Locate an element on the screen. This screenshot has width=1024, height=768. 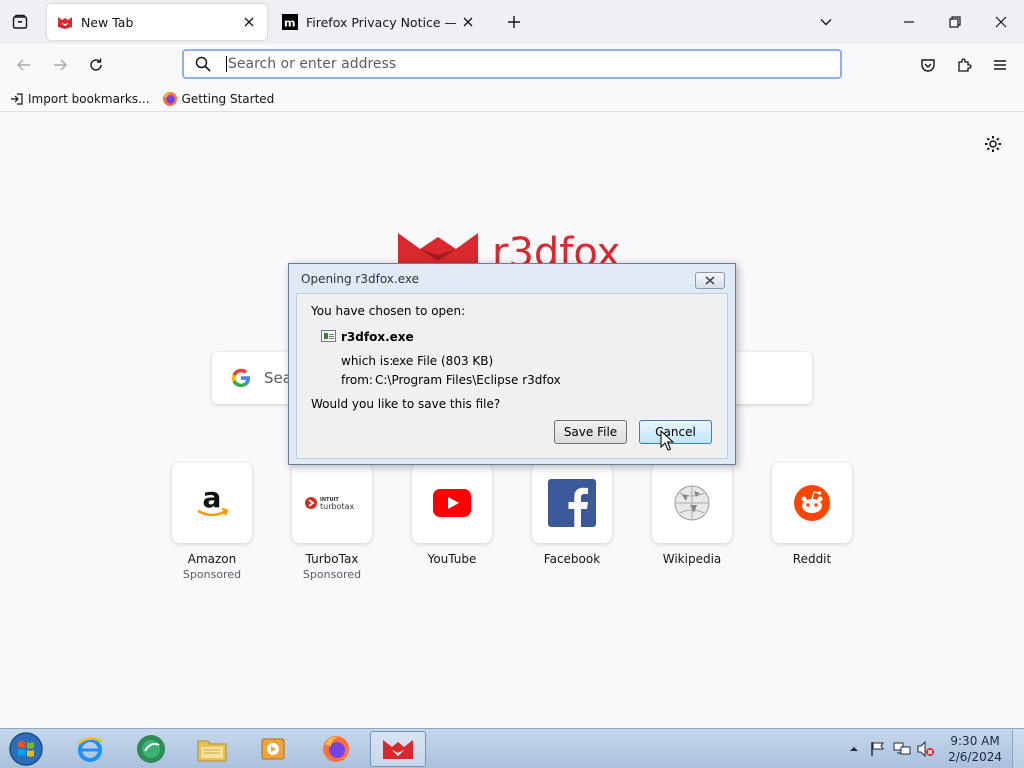
amazon-icon: a is located at coordinates (213, 500).